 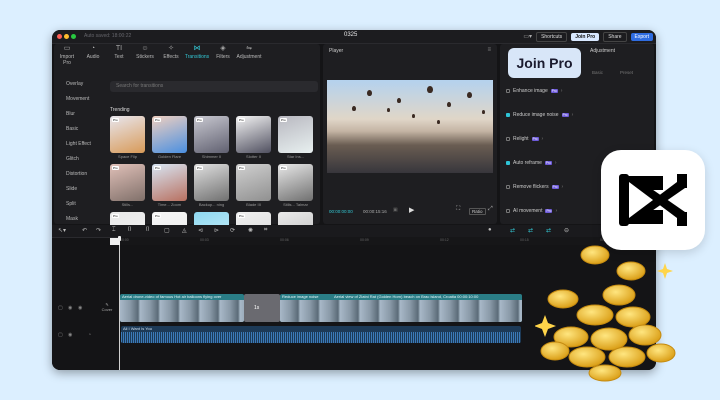 What do you see at coordinates (60, 335) in the screenshot?
I see `lock-audio-icon: ▢` at bounding box center [60, 335].